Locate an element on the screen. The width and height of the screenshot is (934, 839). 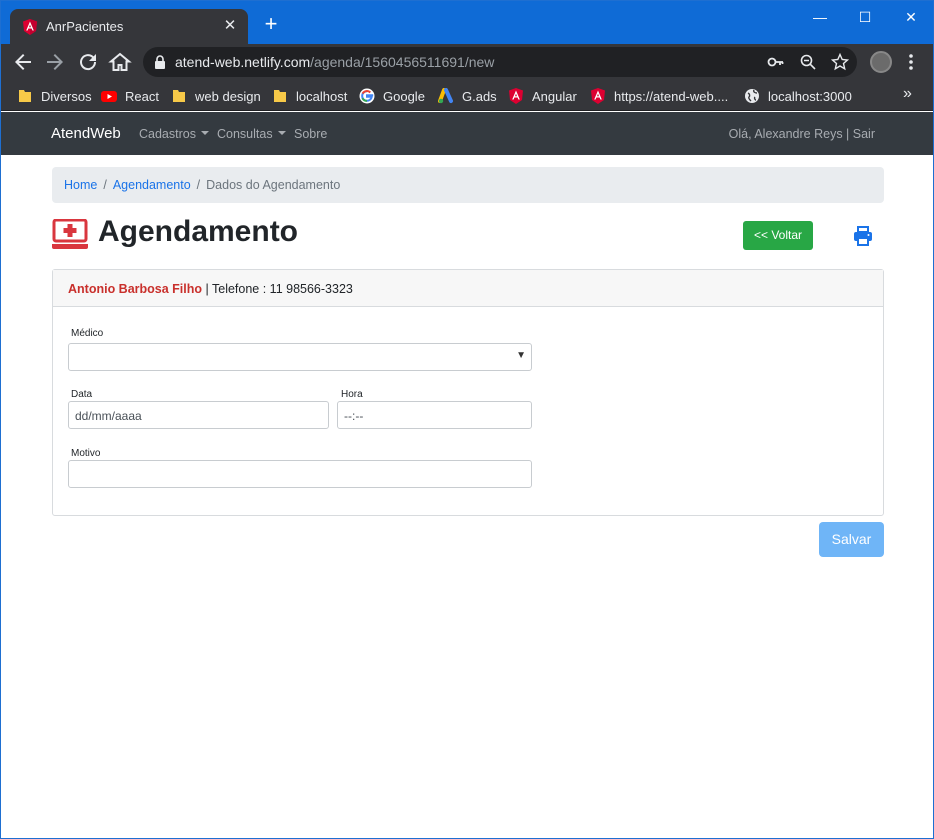
bookmark-label: Angular is located at coordinates (554, 96).